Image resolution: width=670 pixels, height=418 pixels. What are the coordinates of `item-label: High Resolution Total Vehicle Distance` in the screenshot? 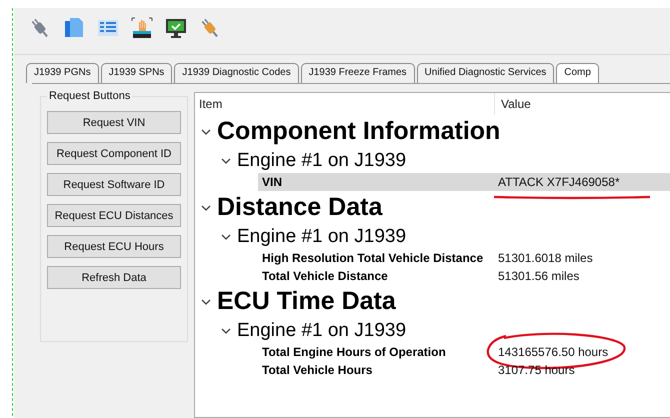 It's located at (372, 258).